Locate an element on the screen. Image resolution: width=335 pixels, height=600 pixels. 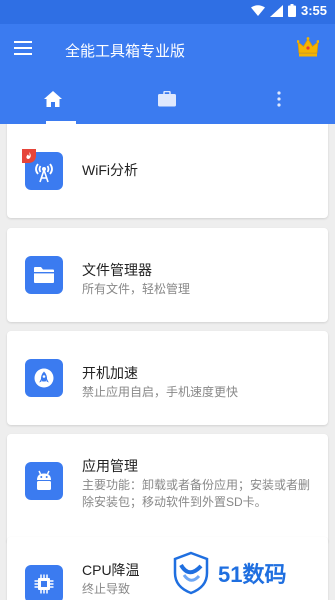
card-title: 文件管理器 is located at coordinates (117, 270).